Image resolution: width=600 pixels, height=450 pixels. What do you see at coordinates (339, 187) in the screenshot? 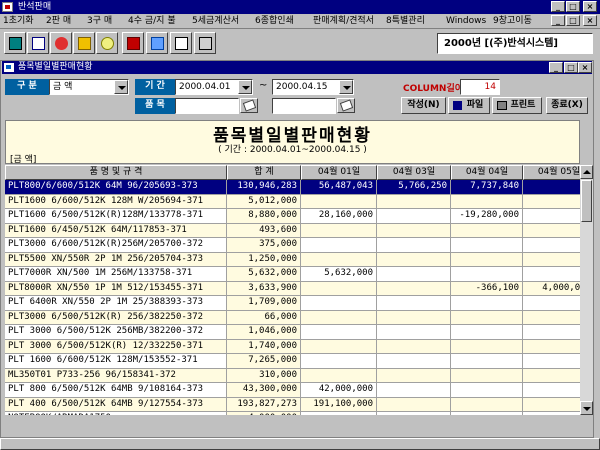
I see `amount-cell: 56,487,043` at bounding box center [339, 187].